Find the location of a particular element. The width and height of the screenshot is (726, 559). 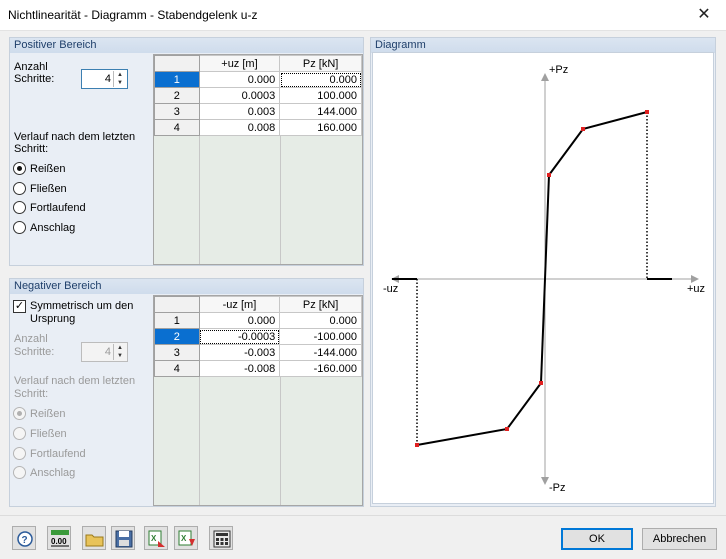

cancel-button: Abbrechen is located at coordinates (679, 539).